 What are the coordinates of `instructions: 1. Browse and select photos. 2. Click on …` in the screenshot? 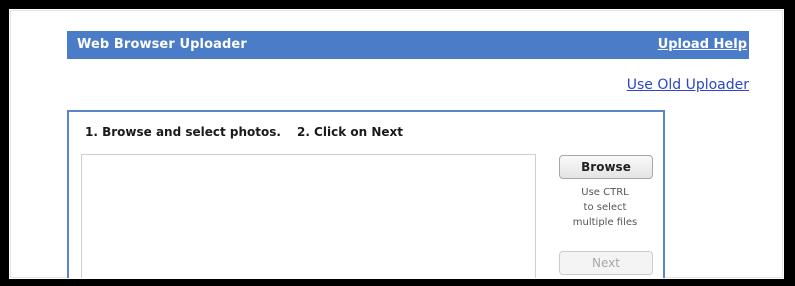 It's located at (244, 132).